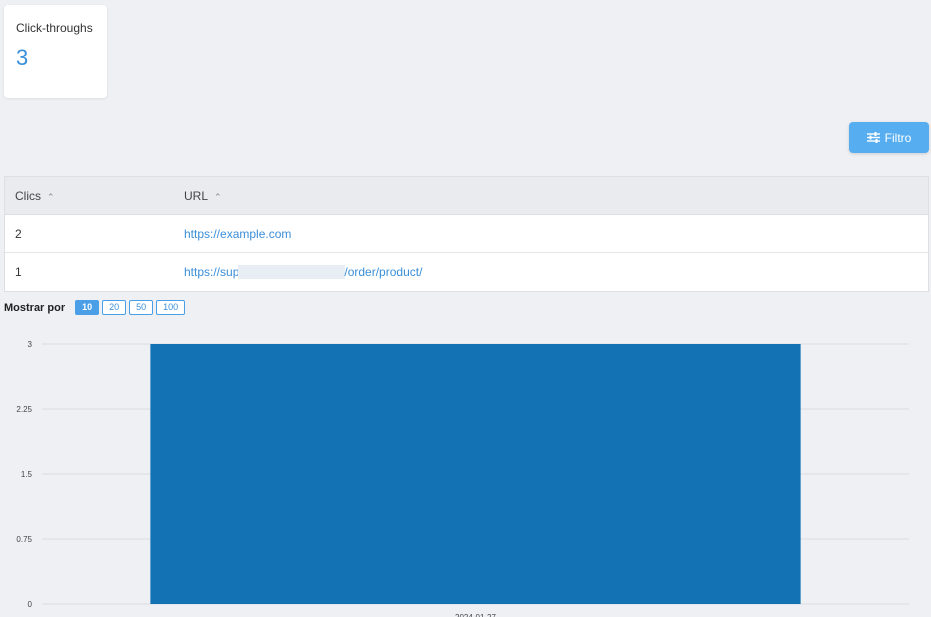 The image size is (931, 617). I want to click on table-header: Clics ⌃ URL ⌃, so click(466, 196).